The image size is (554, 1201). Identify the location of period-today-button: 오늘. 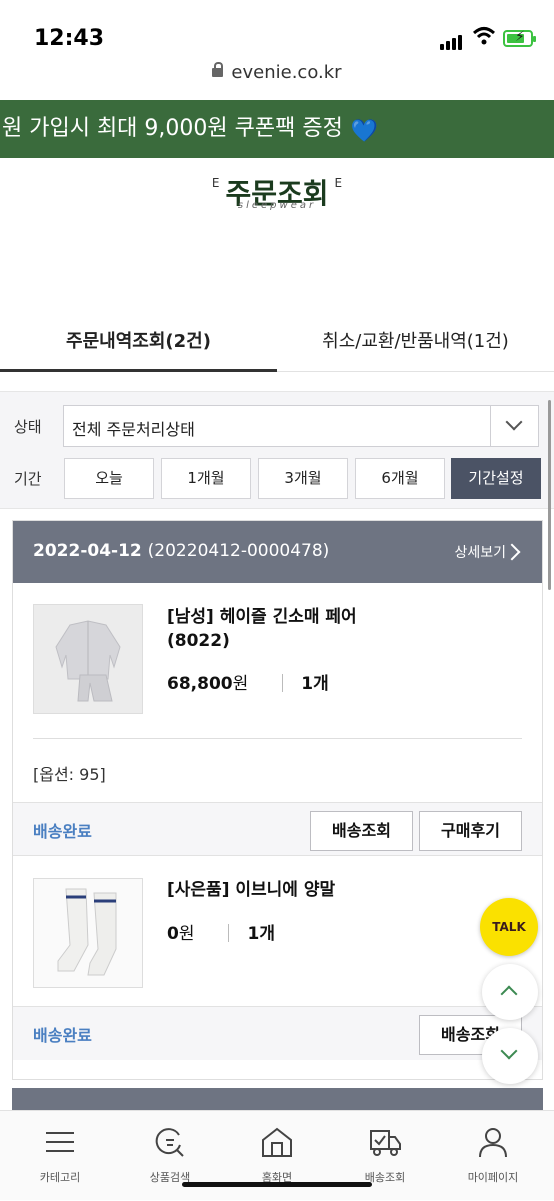
(109, 478).